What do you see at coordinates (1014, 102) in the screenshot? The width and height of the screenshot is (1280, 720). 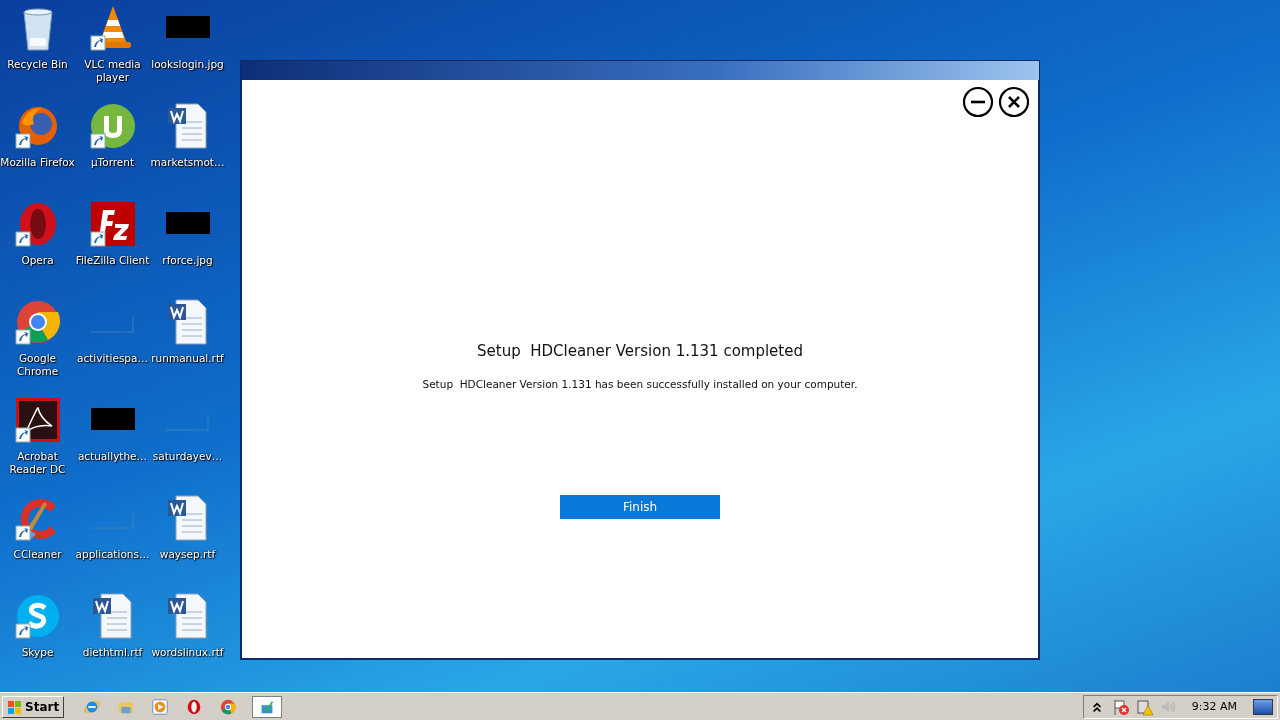 I see `close-button` at bounding box center [1014, 102].